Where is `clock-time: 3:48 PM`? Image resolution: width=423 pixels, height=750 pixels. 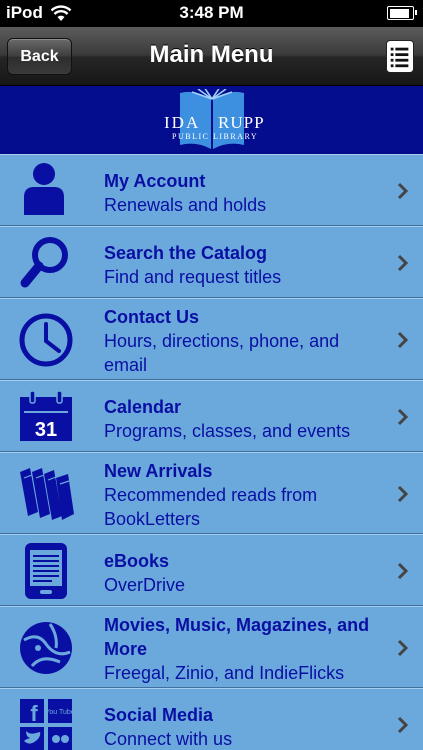
clock-time: 3:48 PM is located at coordinates (211, 12).